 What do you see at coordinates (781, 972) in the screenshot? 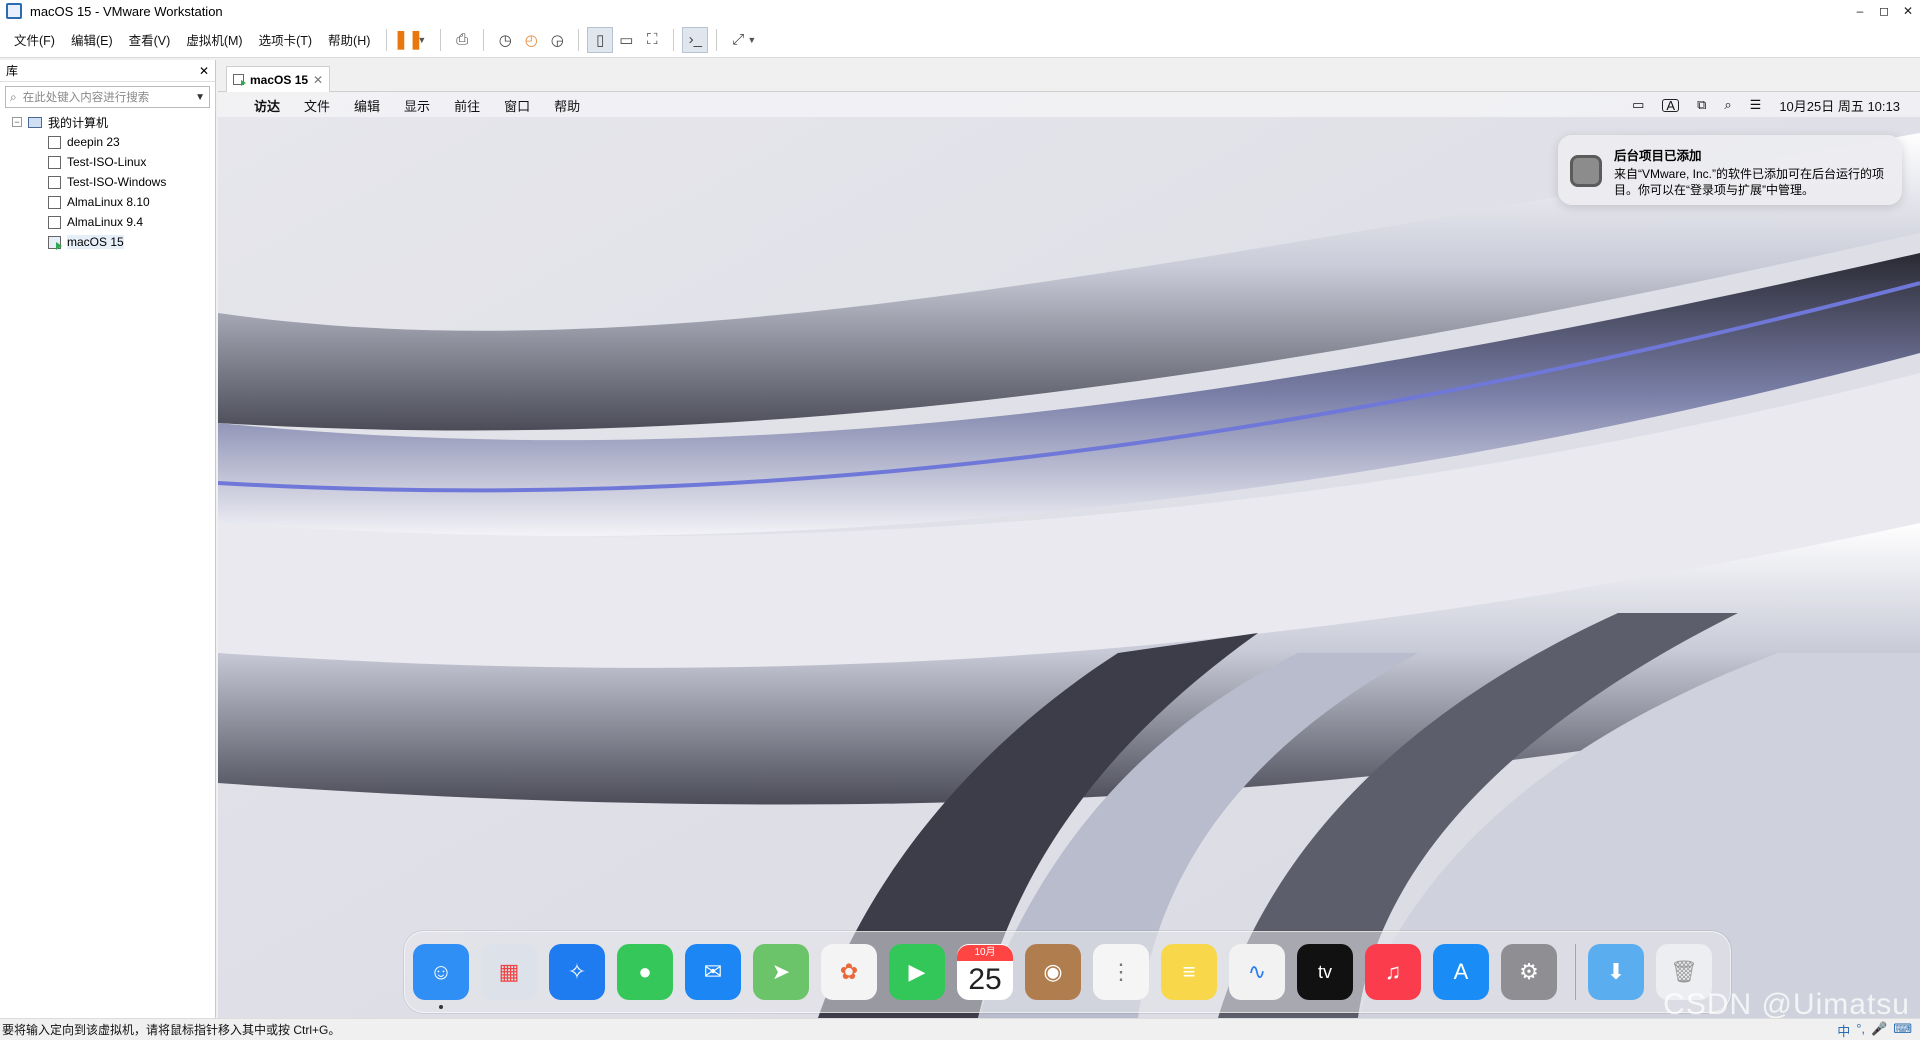
I see `maps-icon: ➤` at bounding box center [781, 972].